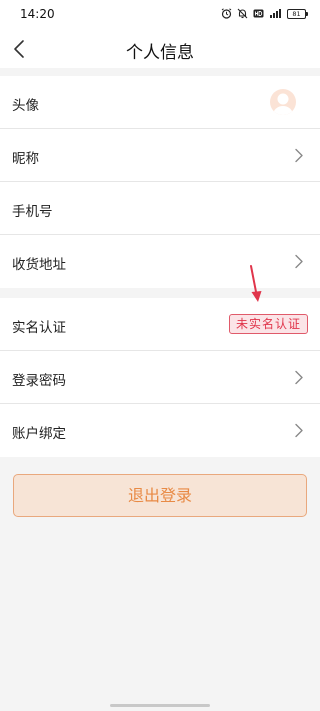 Image resolution: width=320 pixels, height=711 pixels. Describe the element at coordinates (297, 13) in the screenshot. I see `battery-icon: 81` at that location.